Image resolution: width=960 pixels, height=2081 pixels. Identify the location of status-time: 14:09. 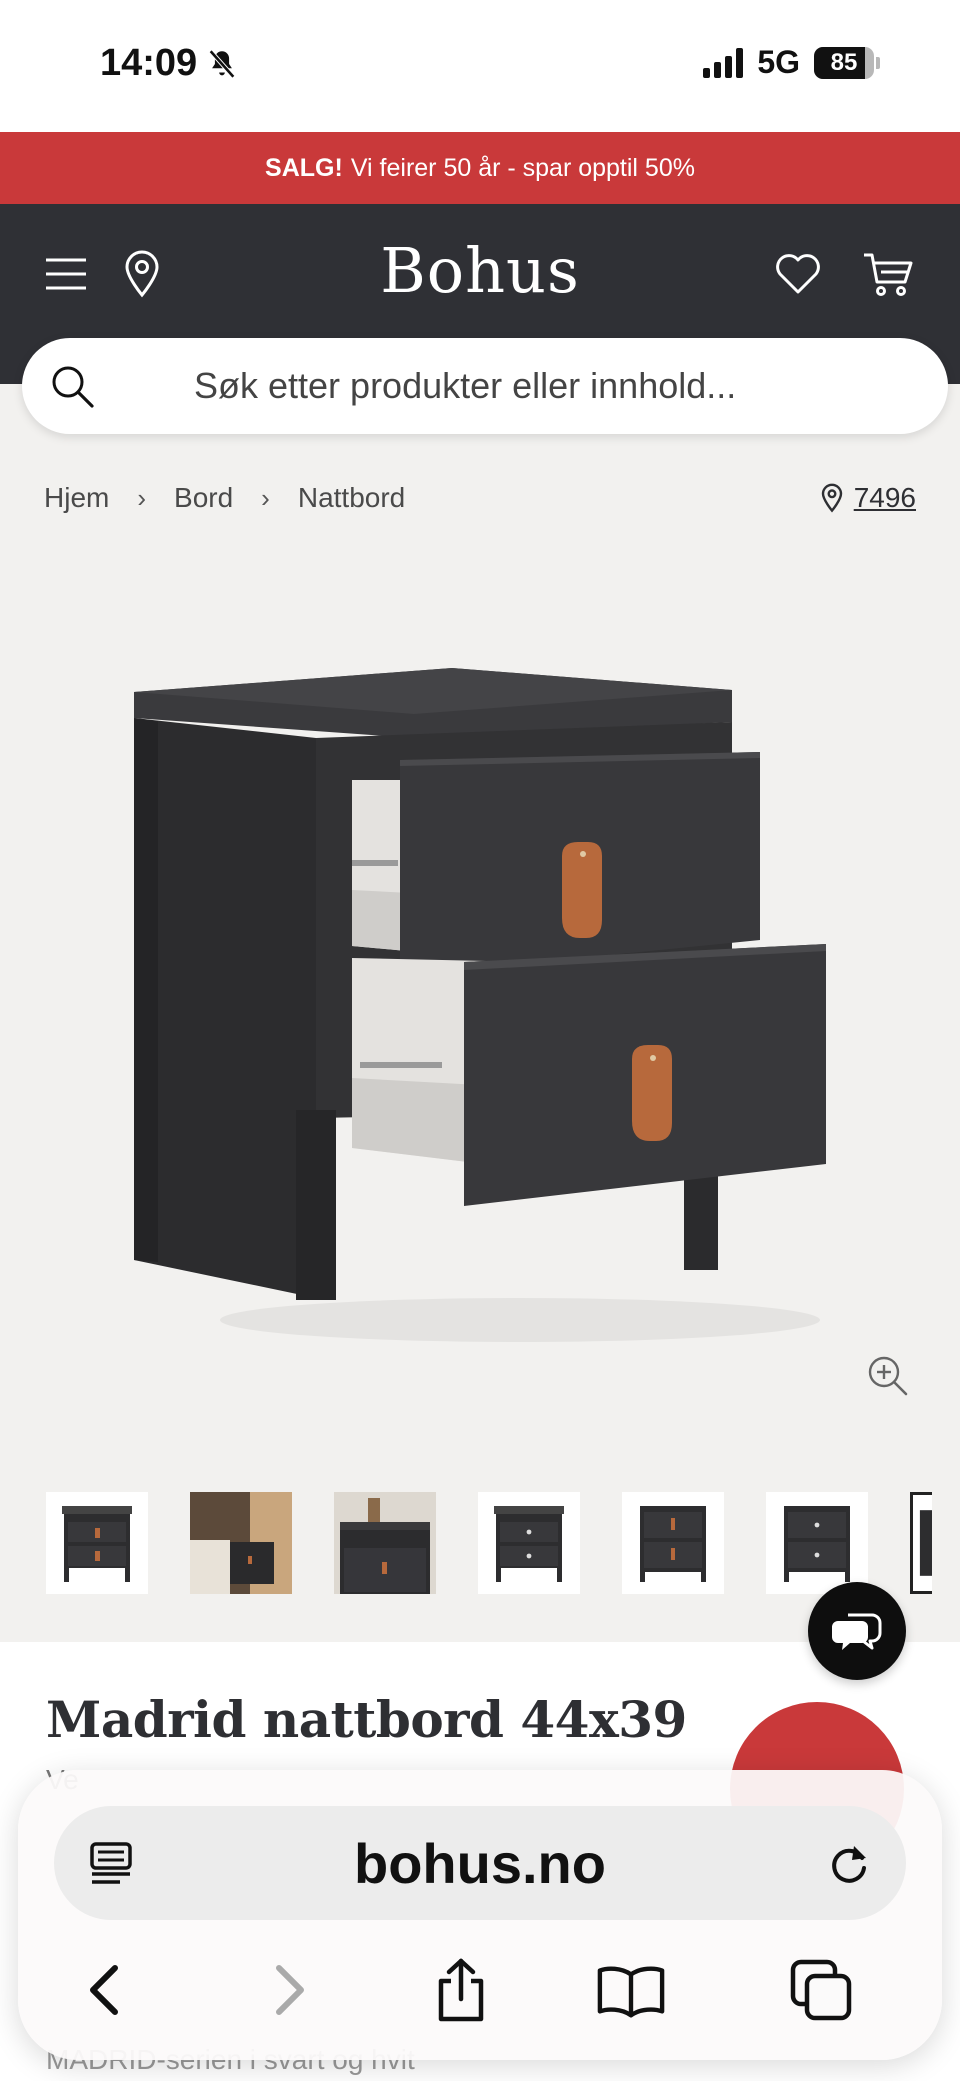
(149, 63).